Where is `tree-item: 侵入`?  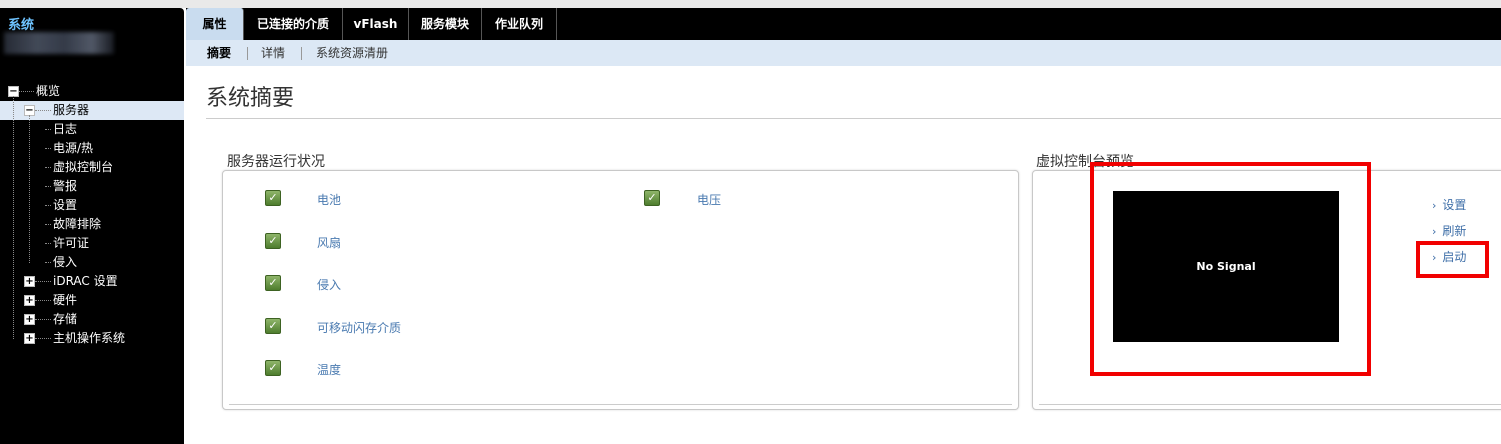
tree-item: 侵入 is located at coordinates (92, 262).